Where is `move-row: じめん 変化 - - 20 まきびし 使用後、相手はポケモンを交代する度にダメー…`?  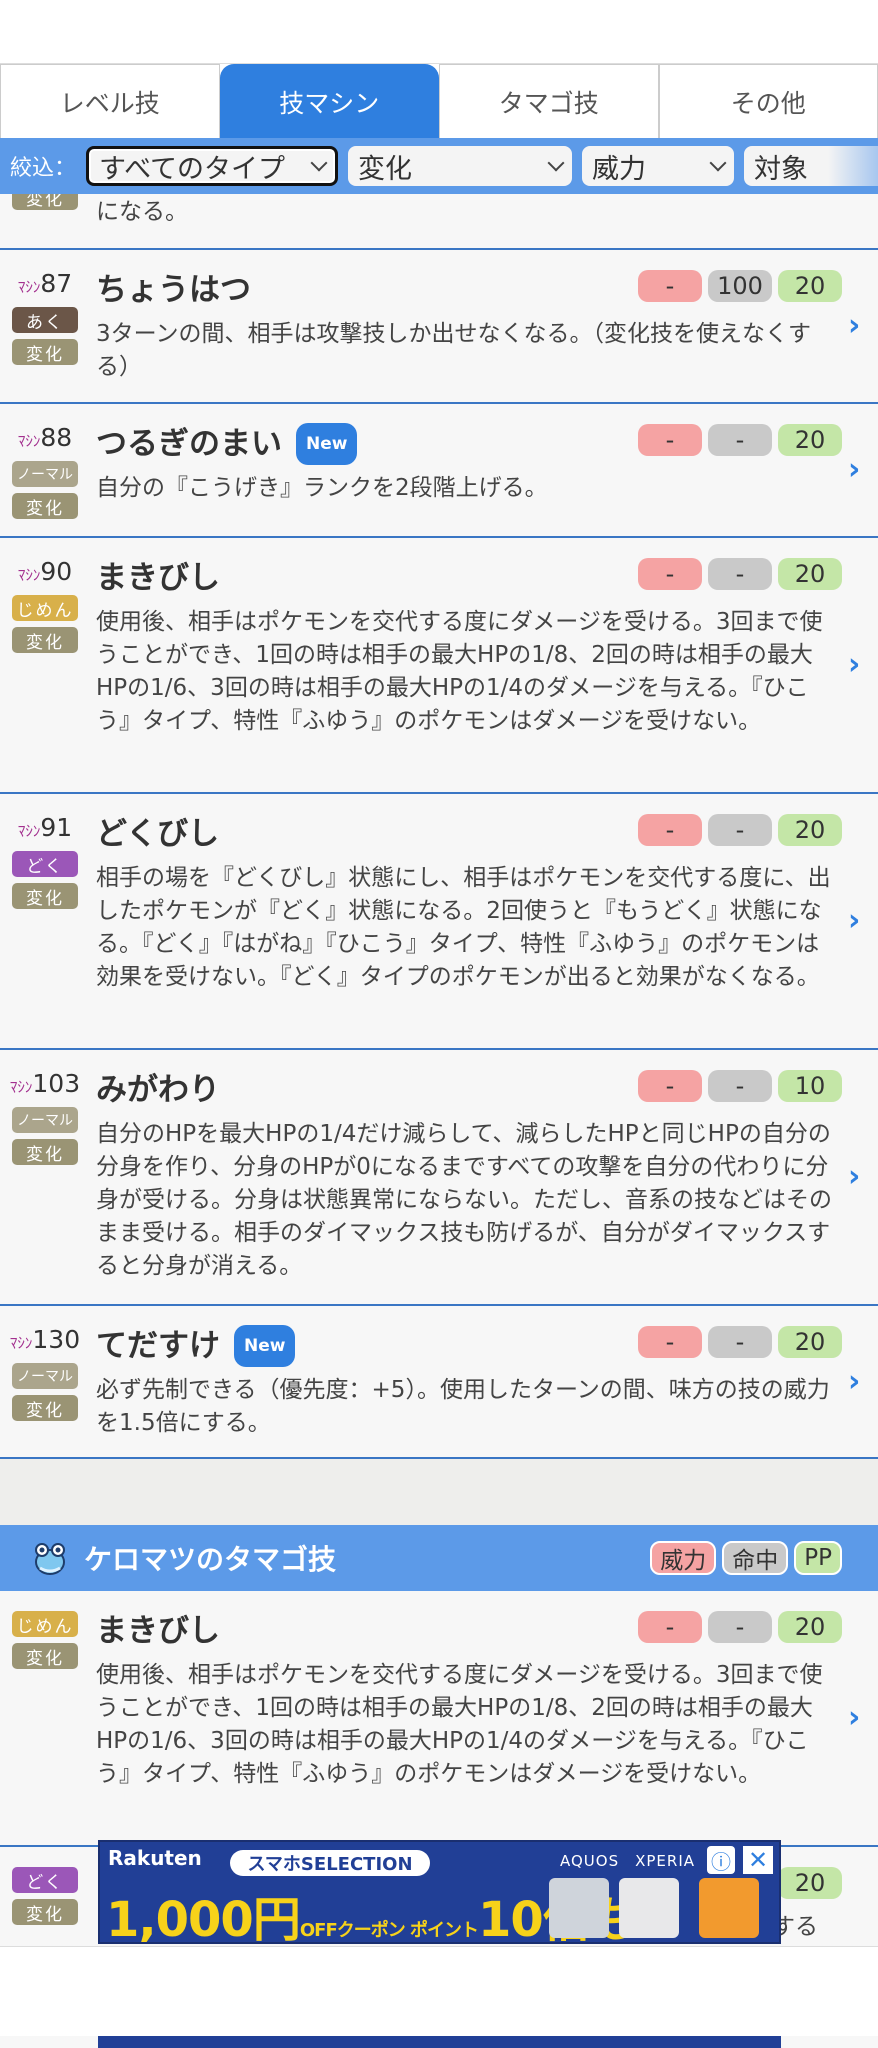 move-row: じめん 変化 - - 20 まきびし 使用後、相手はポケモンを交代する度にダメー… is located at coordinates (439, 1719).